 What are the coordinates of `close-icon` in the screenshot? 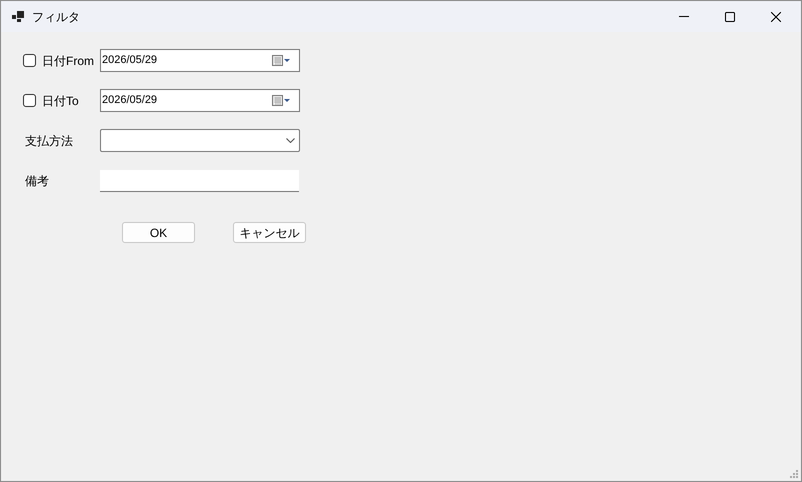 It's located at (776, 17).